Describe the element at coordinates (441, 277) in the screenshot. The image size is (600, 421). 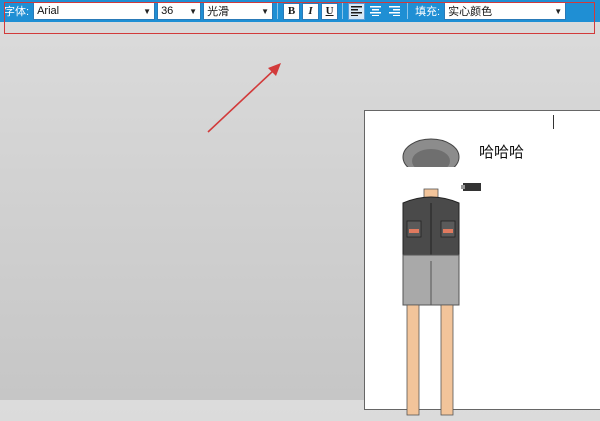
I see `character-illustration` at that location.